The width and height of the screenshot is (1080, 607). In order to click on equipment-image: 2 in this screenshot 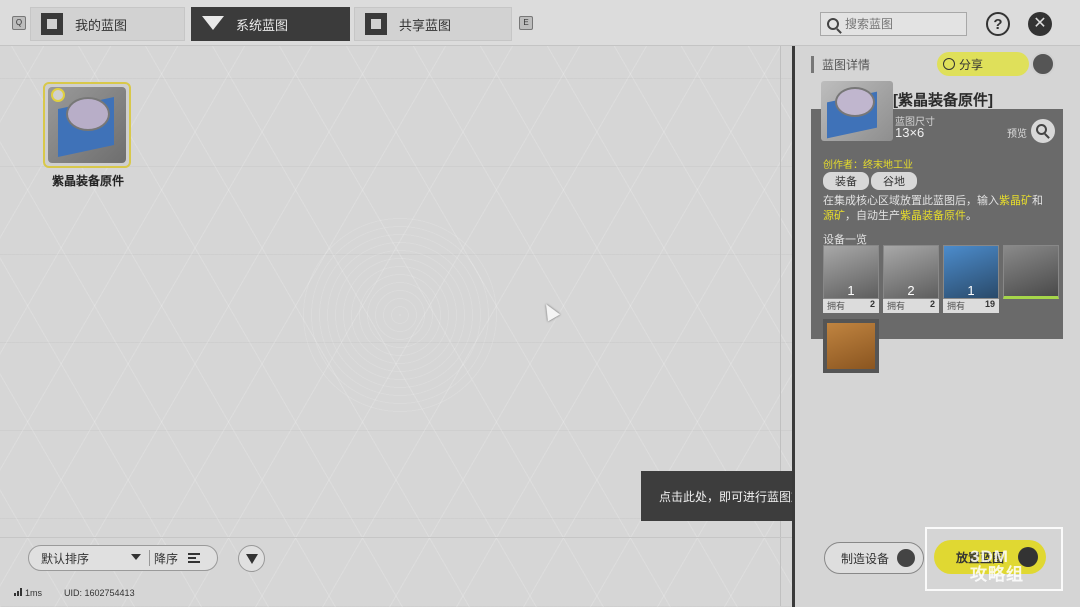, I will do `click(911, 272)`.